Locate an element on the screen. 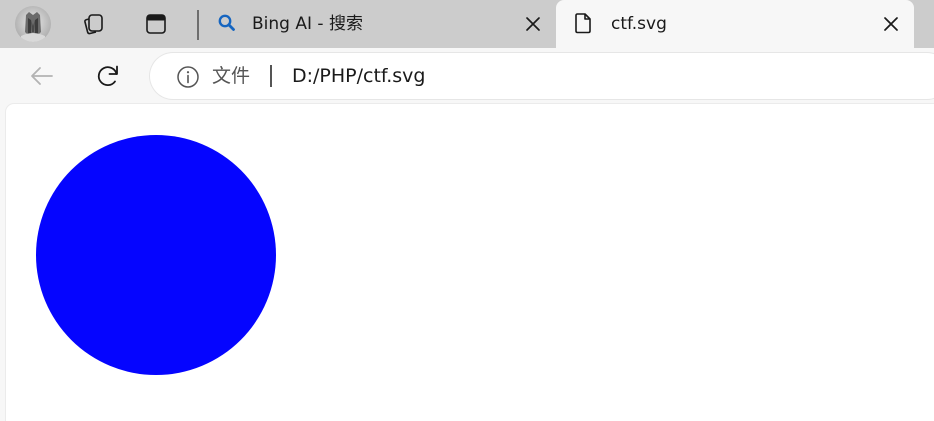 The width and height of the screenshot is (934, 421). address-bar: 文件 D:/PHP/ctf.svg is located at coordinates (542, 76).